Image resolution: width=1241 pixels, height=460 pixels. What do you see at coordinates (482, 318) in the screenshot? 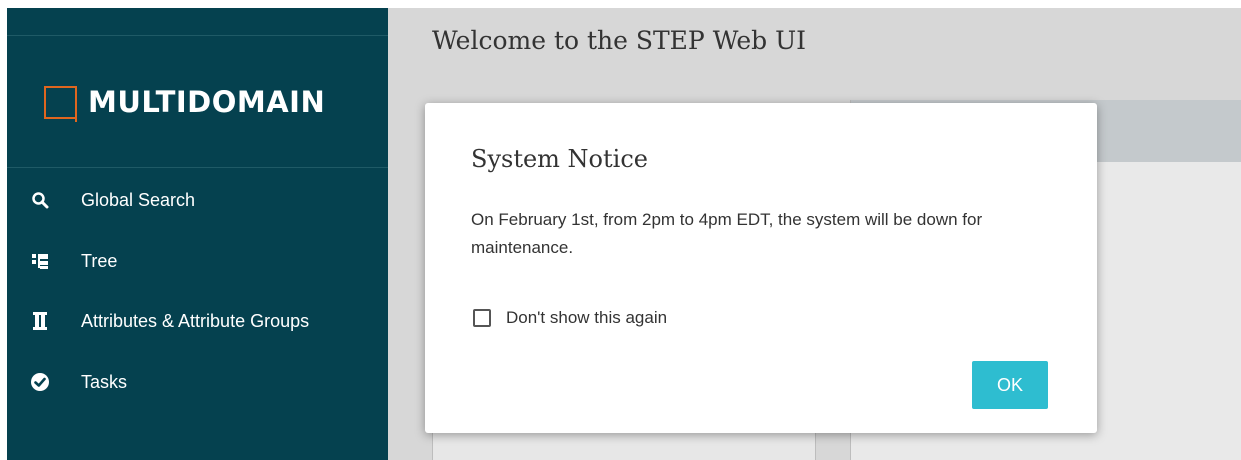
I see `dont-show-again-checkbox` at bounding box center [482, 318].